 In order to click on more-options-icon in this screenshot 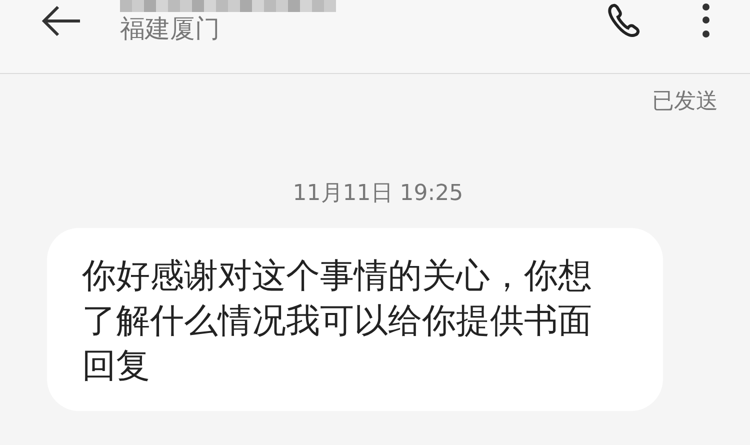, I will do `click(706, 21)`.